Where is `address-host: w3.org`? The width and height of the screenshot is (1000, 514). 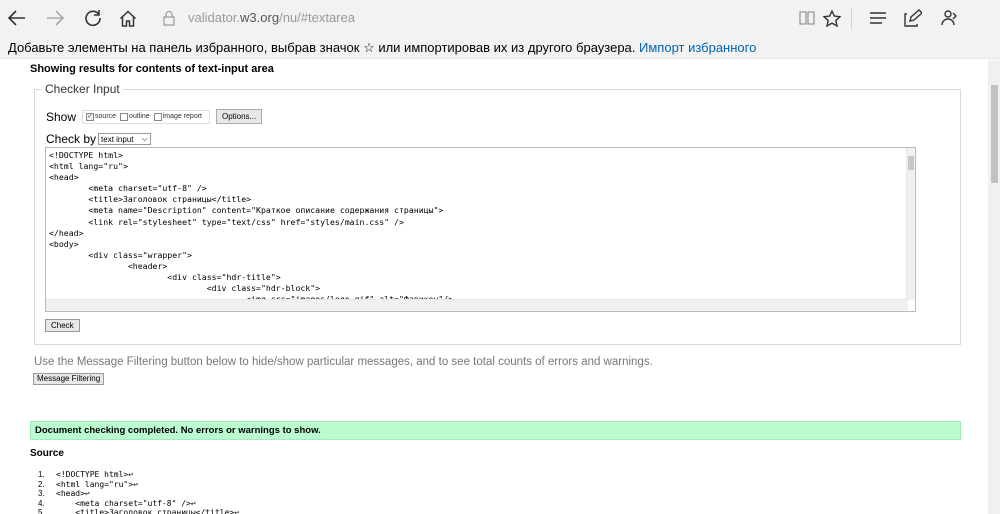 address-host: w3.org is located at coordinates (260, 17).